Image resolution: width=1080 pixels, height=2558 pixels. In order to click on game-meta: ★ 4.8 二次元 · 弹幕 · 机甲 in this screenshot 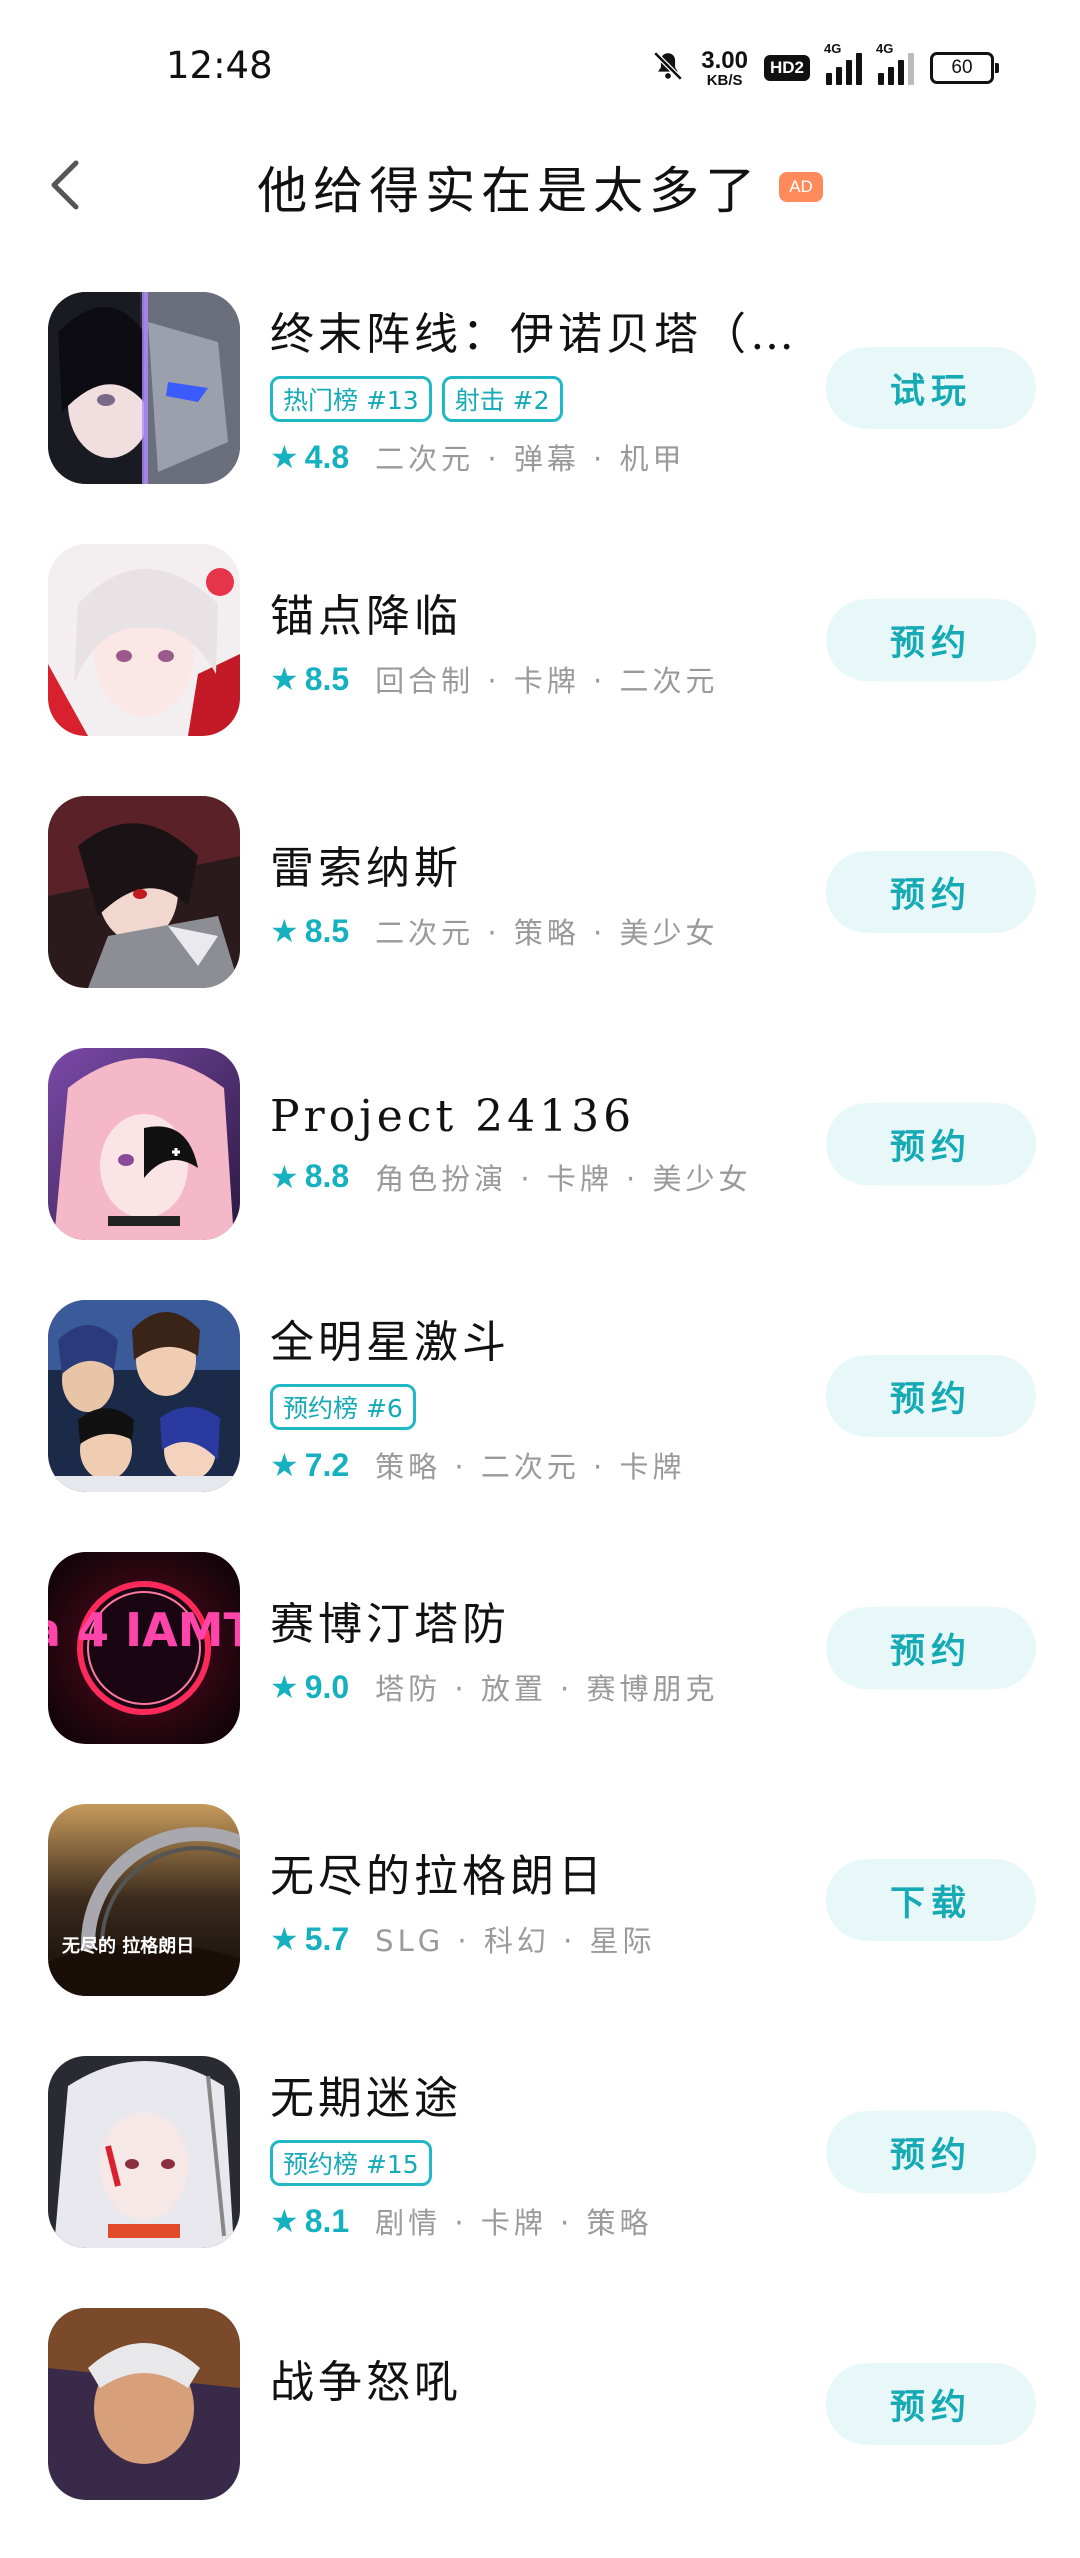, I will do `click(535, 457)`.